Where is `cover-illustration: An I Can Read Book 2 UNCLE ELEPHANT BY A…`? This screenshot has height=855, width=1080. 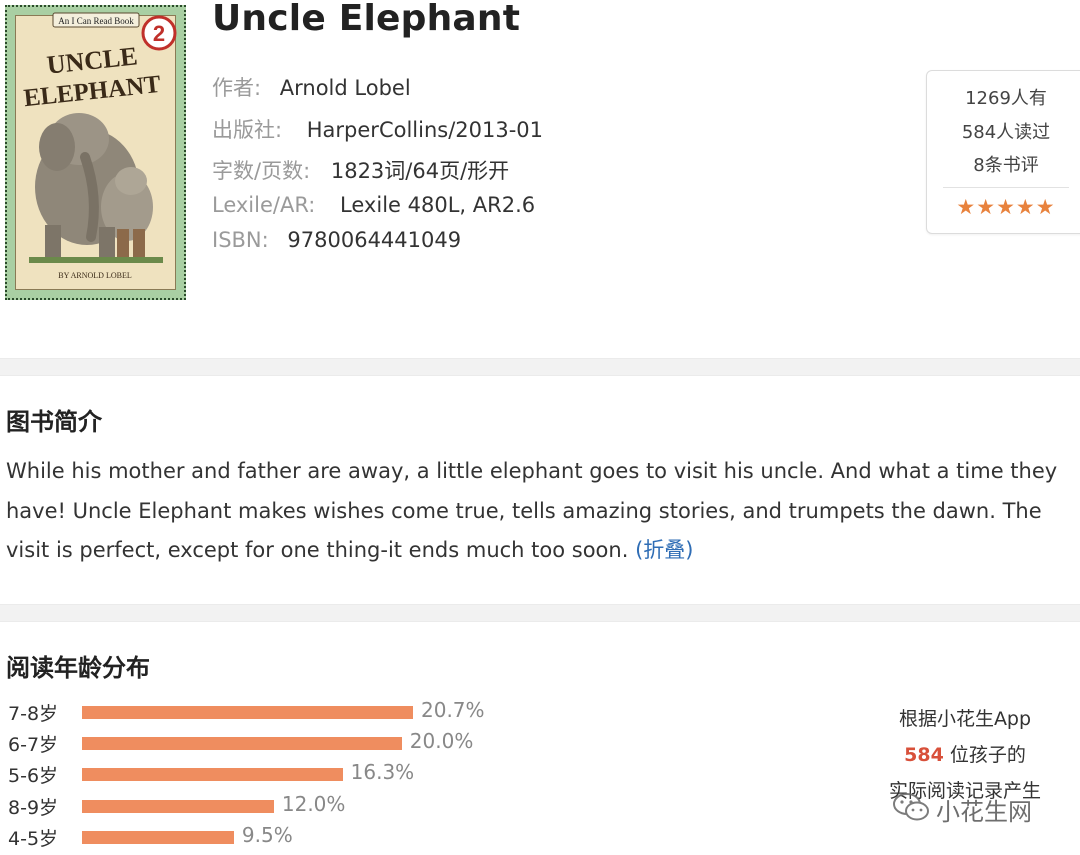
cover-illustration: An I Can Read Book 2 UNCLE ELEPHANT BY A… is located at coordinates (99, 146).